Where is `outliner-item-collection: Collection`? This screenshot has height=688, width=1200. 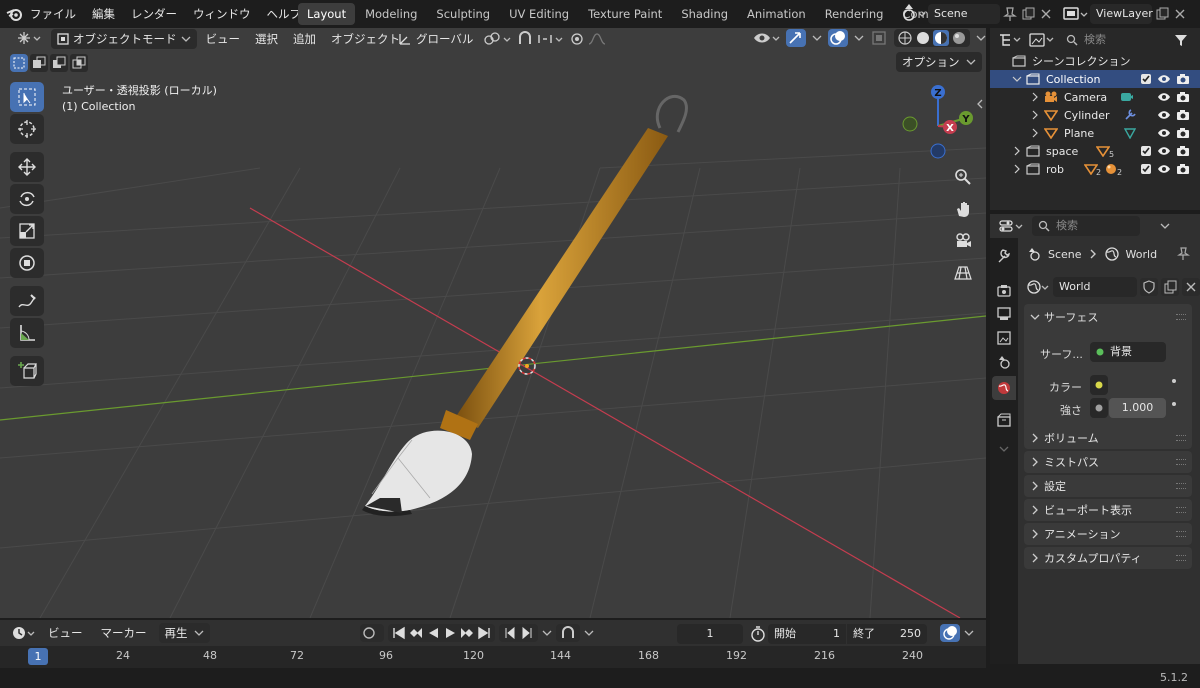 outliner-item-collection: Collection is located at coordinates (1095, 79).